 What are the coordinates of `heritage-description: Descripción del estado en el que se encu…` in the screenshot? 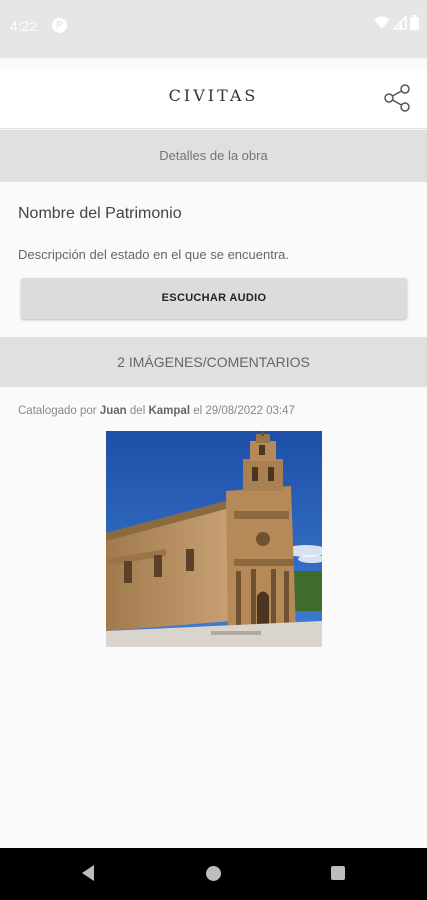 It's located at (154, 254).